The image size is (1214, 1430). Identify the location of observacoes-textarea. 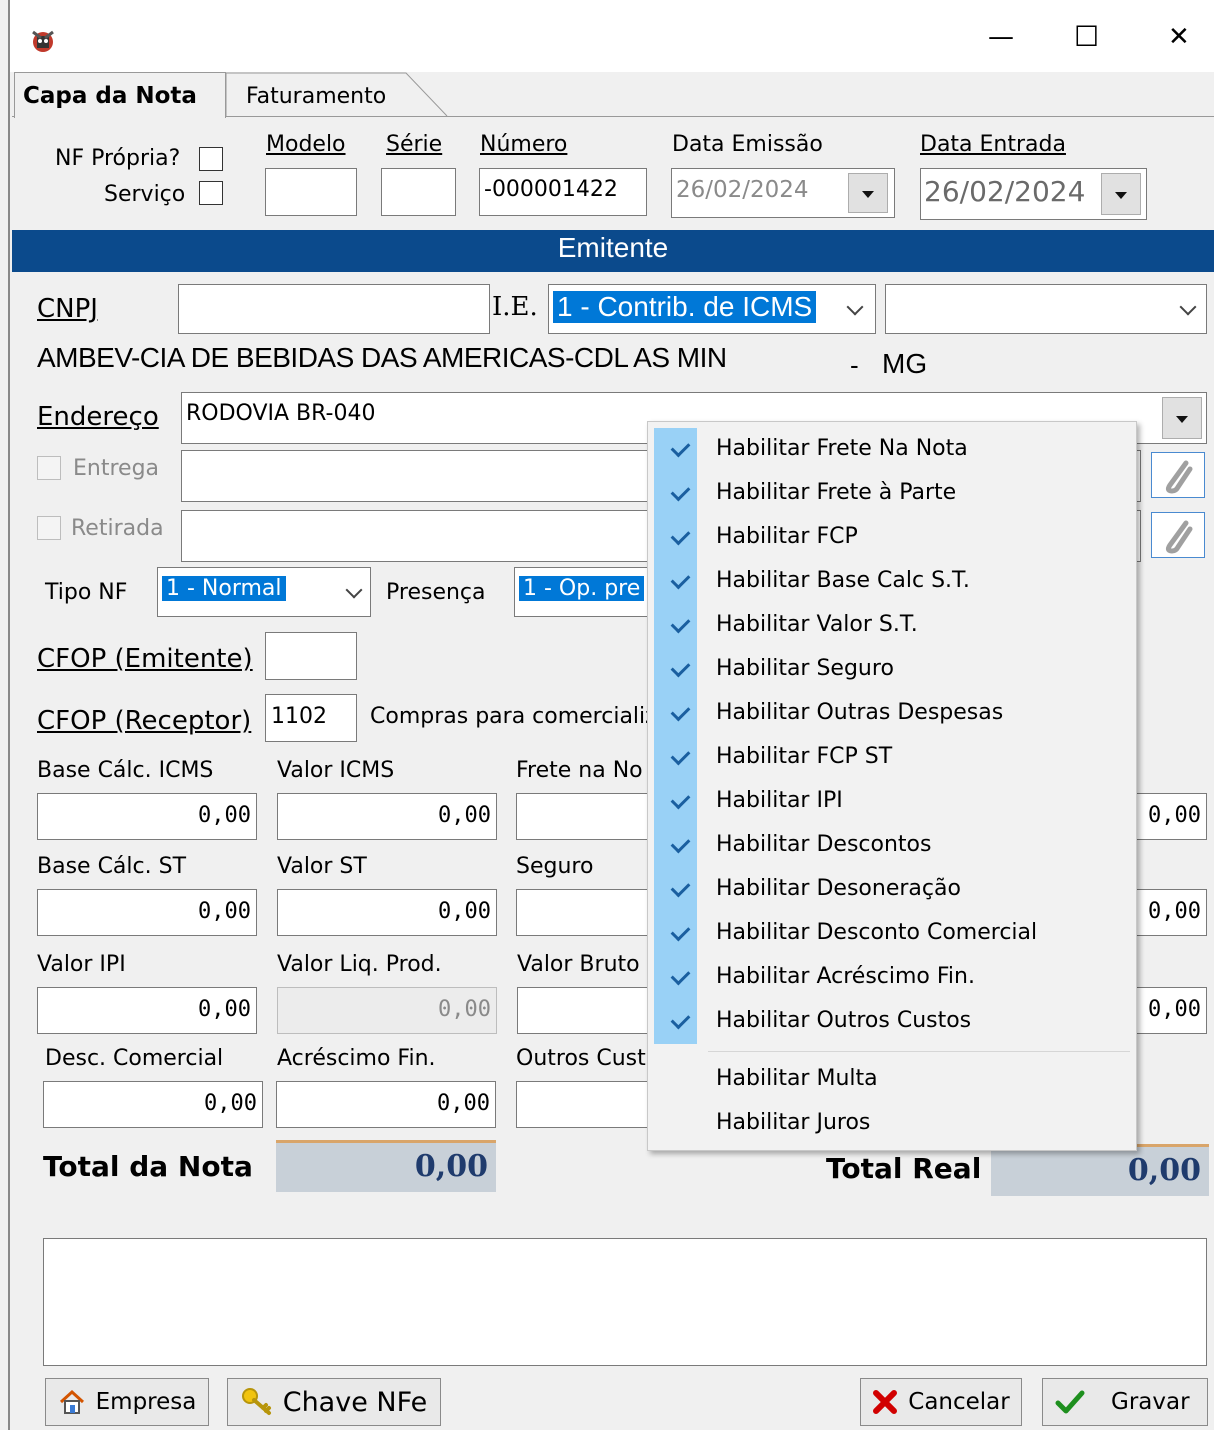
(625, 1302).